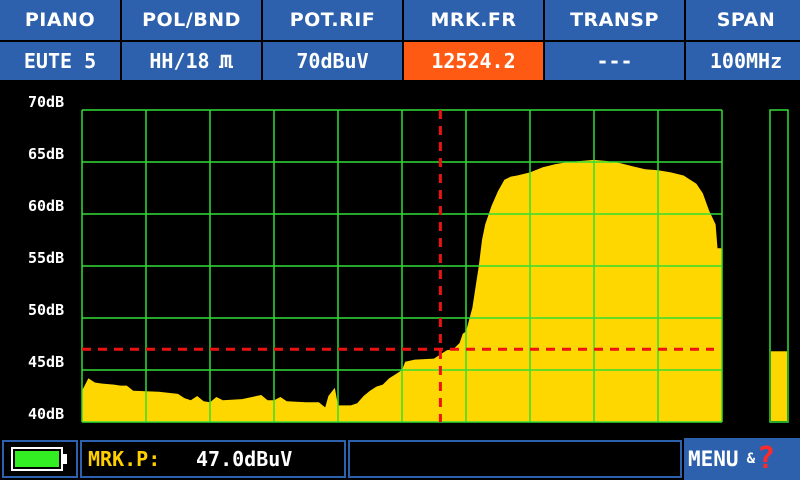 This screenshot has height=480, width=800. I want to click on header-label-pot-rif: POT.RIF, so click(332, 20).